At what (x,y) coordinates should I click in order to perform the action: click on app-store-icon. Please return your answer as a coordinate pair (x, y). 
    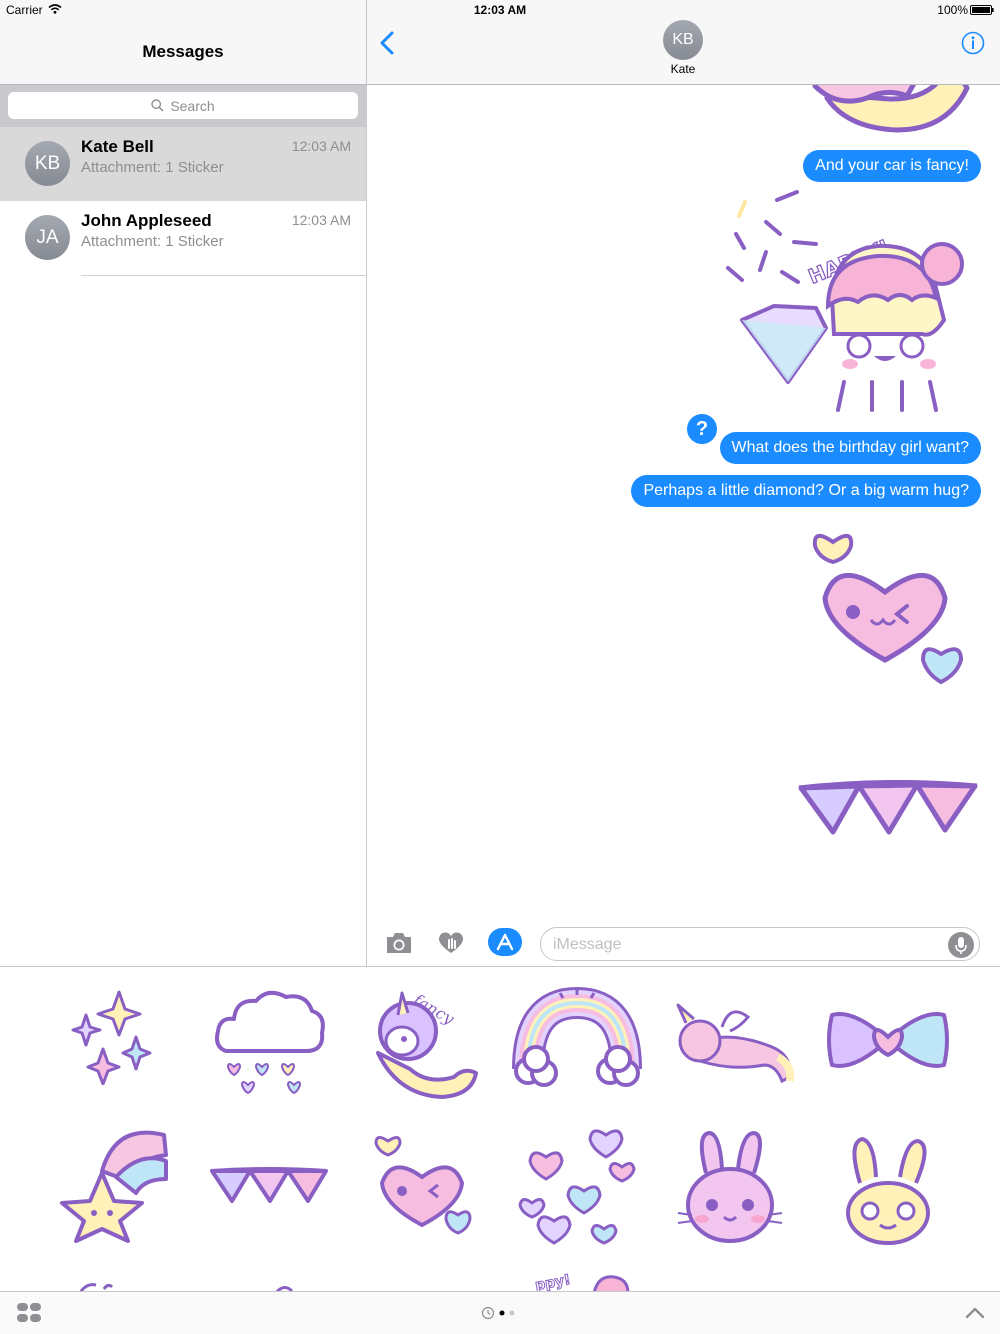
    Looking at the image, I should click on (505, 942).